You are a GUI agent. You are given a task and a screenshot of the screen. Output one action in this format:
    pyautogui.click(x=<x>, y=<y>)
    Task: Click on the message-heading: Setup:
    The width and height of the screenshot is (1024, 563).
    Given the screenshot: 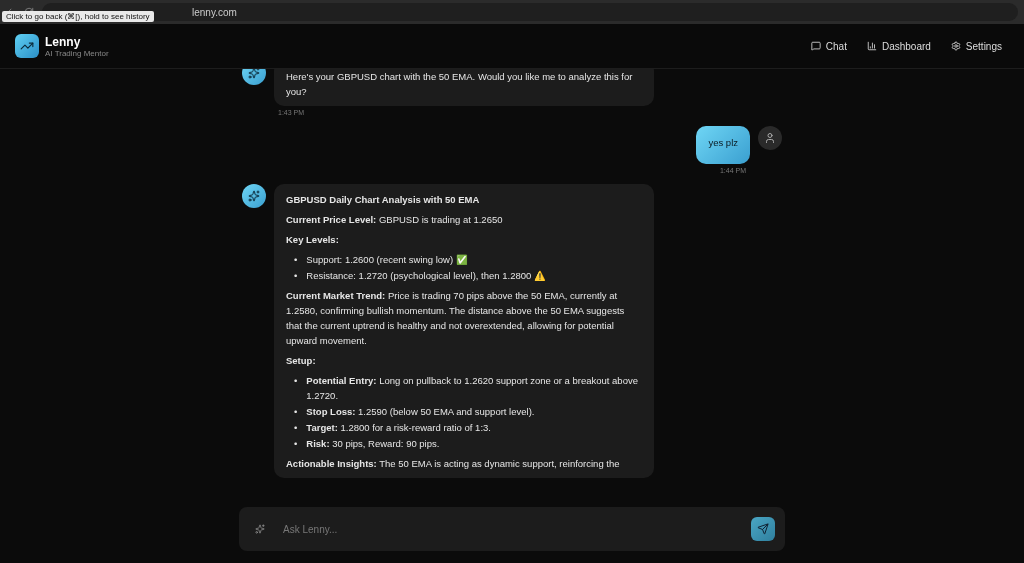 What is the action you would take?
    pyautogui.click(x=301, y=361)
    